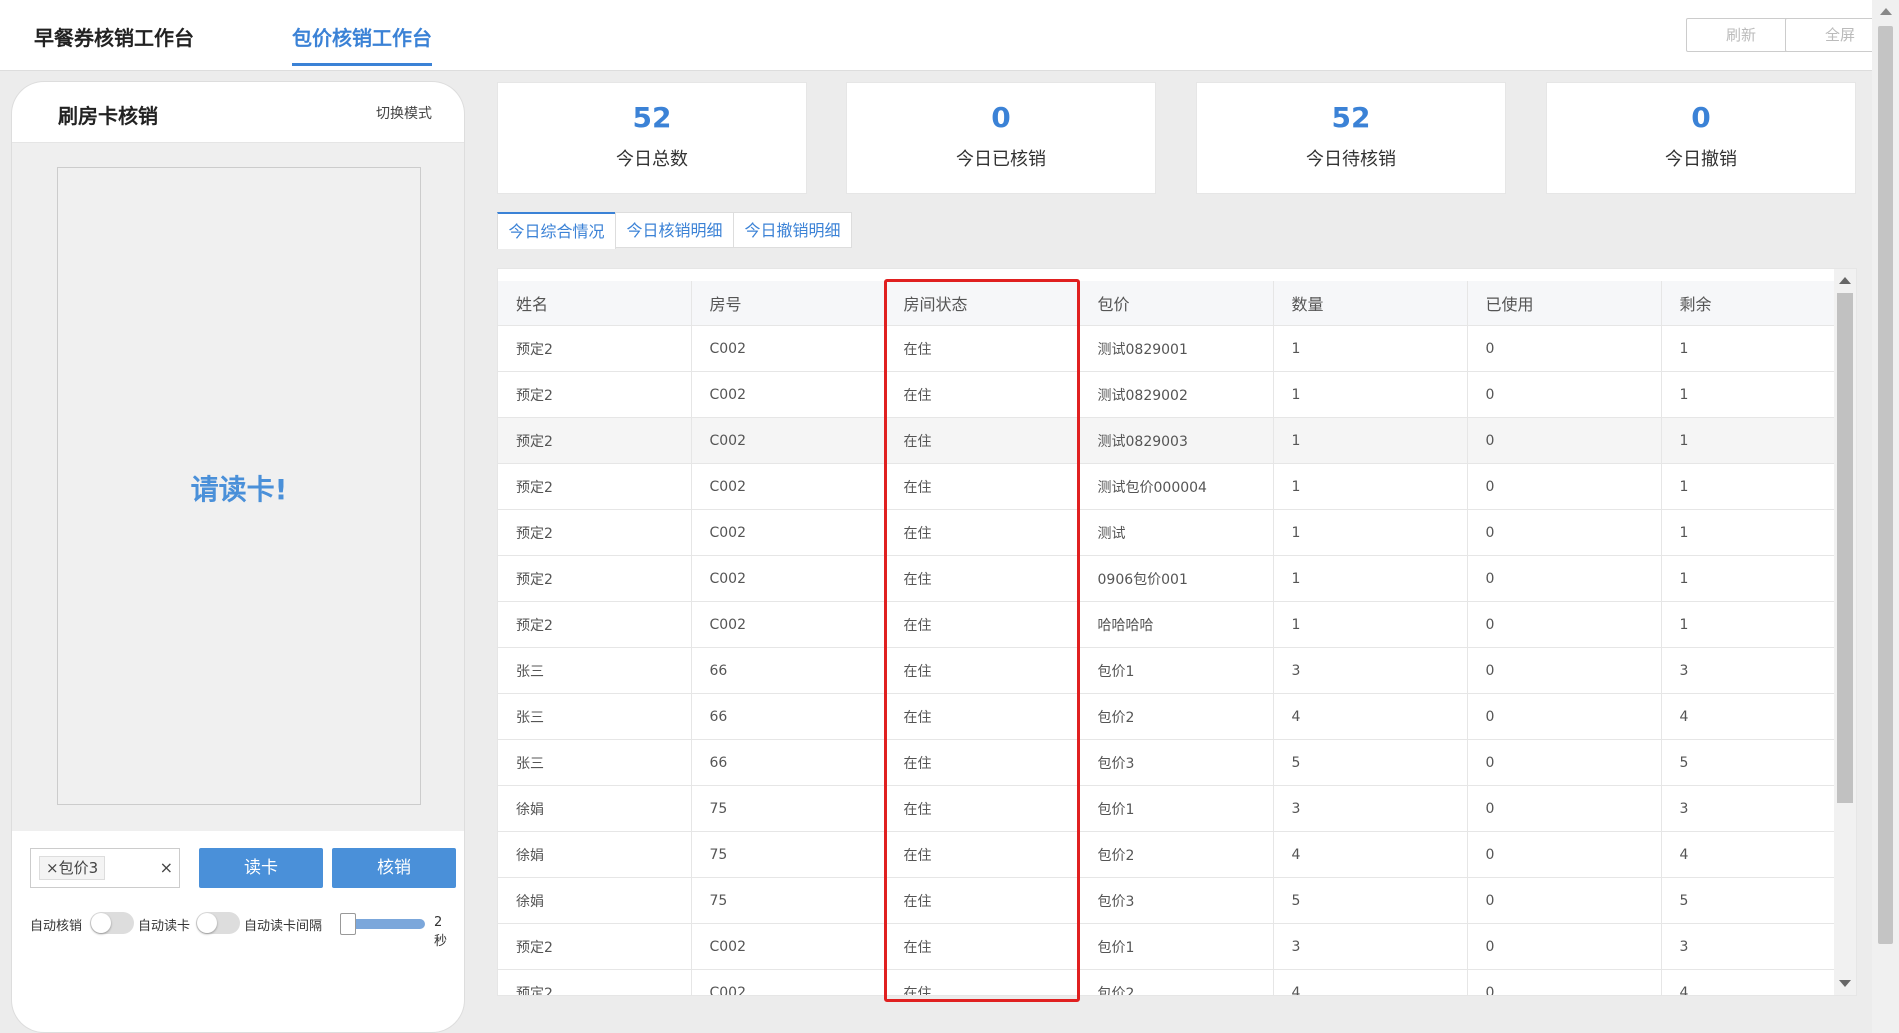  What do you see at coordinates (1167, 762) in the screenshot?
I see `table-row: 张三 66 在住 包价3 5 0 5` at bounding box center [1167, 762].